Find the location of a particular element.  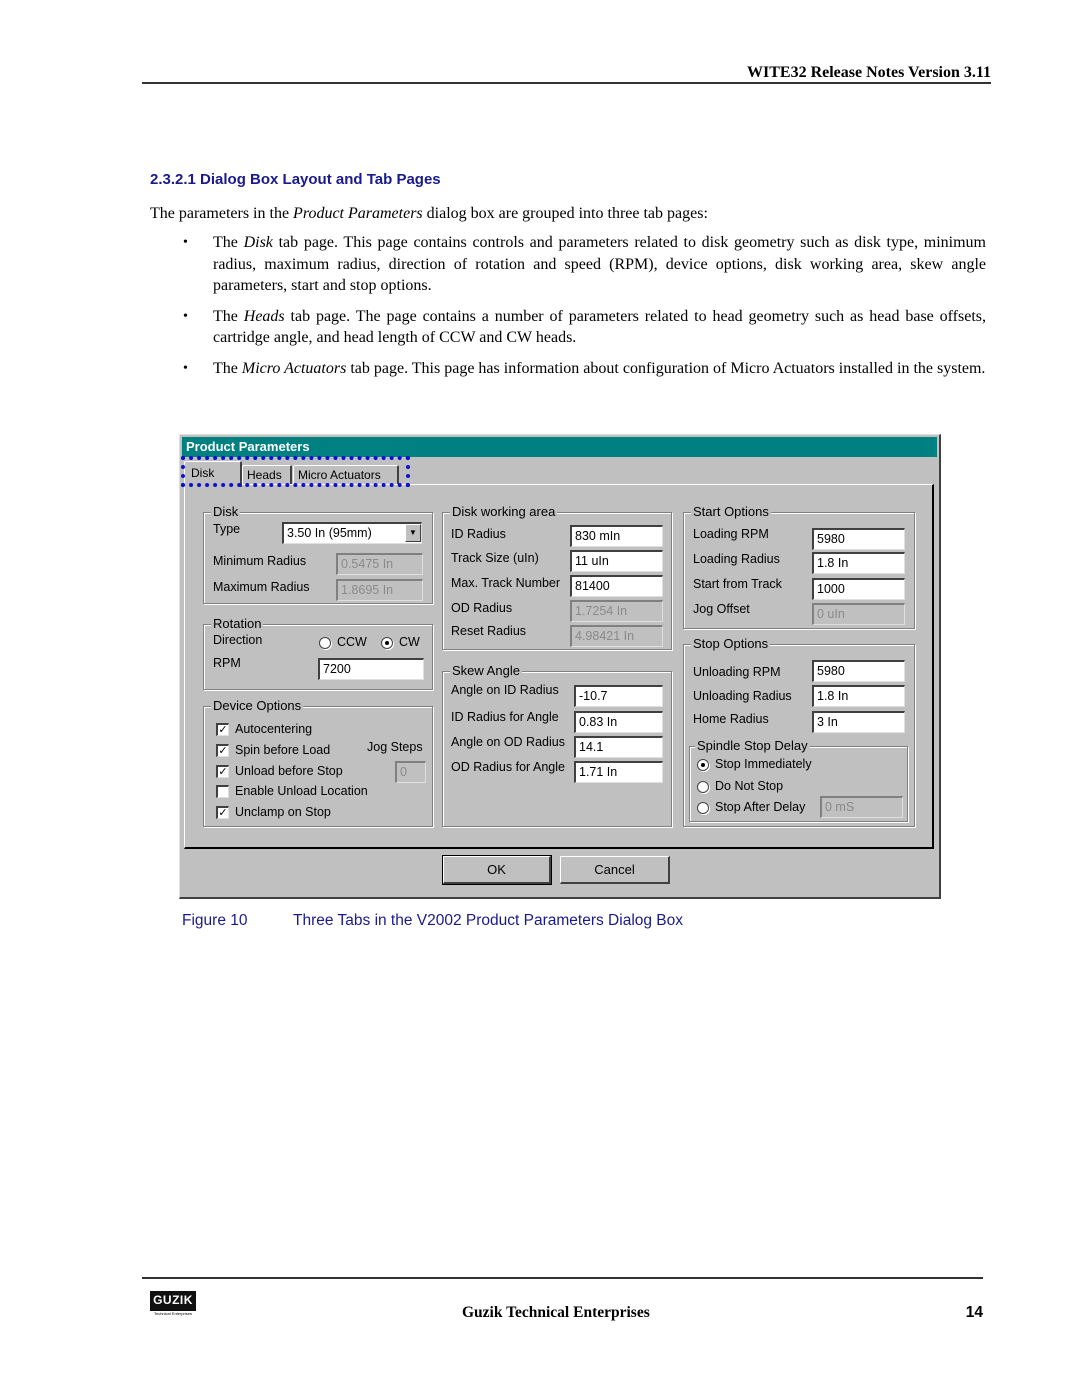

rpm-label: RPM is located at coordinates (227, 663).